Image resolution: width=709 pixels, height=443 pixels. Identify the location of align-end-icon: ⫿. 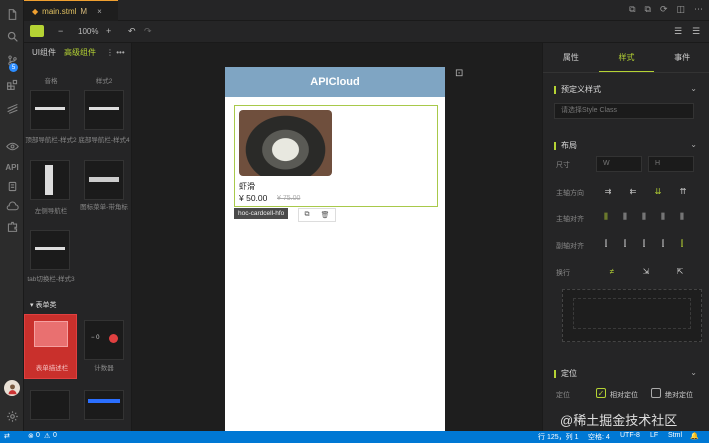
(644, 244).